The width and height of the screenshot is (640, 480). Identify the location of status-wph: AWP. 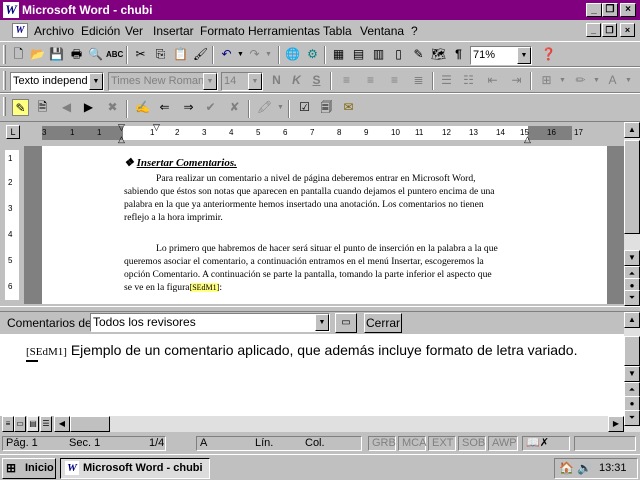
(503, 443).